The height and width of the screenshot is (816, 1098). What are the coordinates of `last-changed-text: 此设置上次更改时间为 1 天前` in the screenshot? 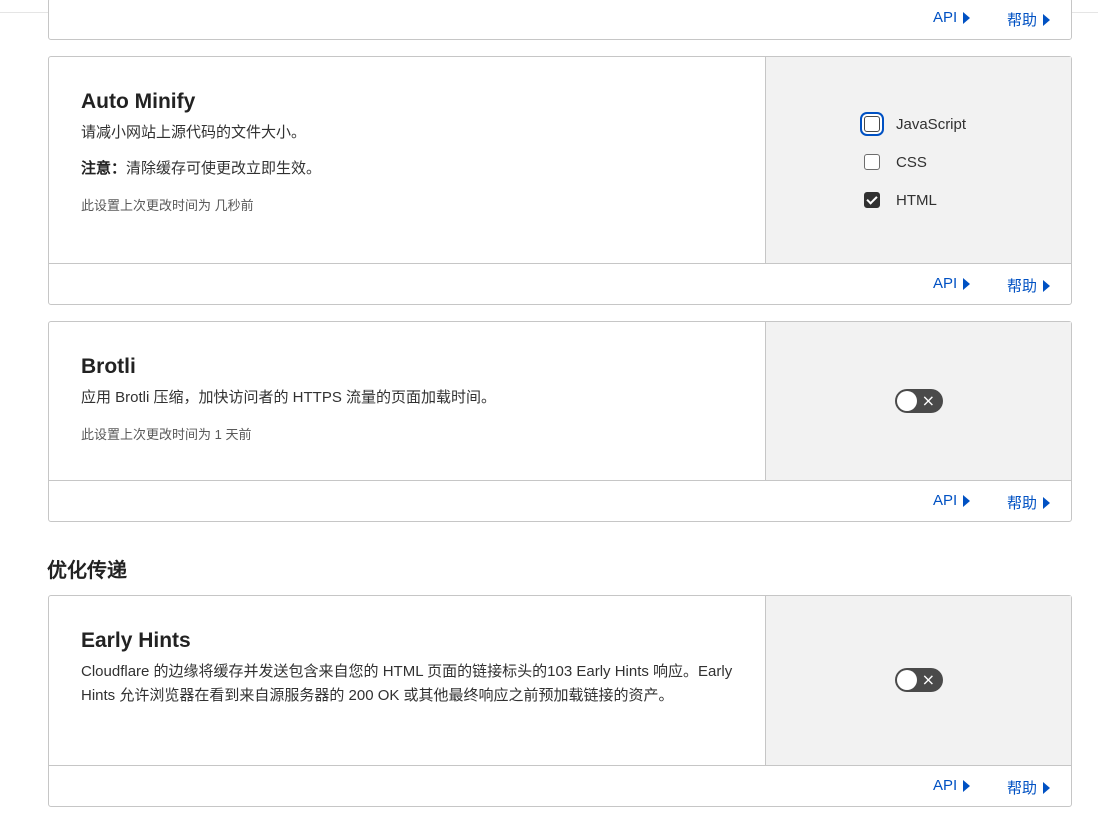 It's located at (166, 434).